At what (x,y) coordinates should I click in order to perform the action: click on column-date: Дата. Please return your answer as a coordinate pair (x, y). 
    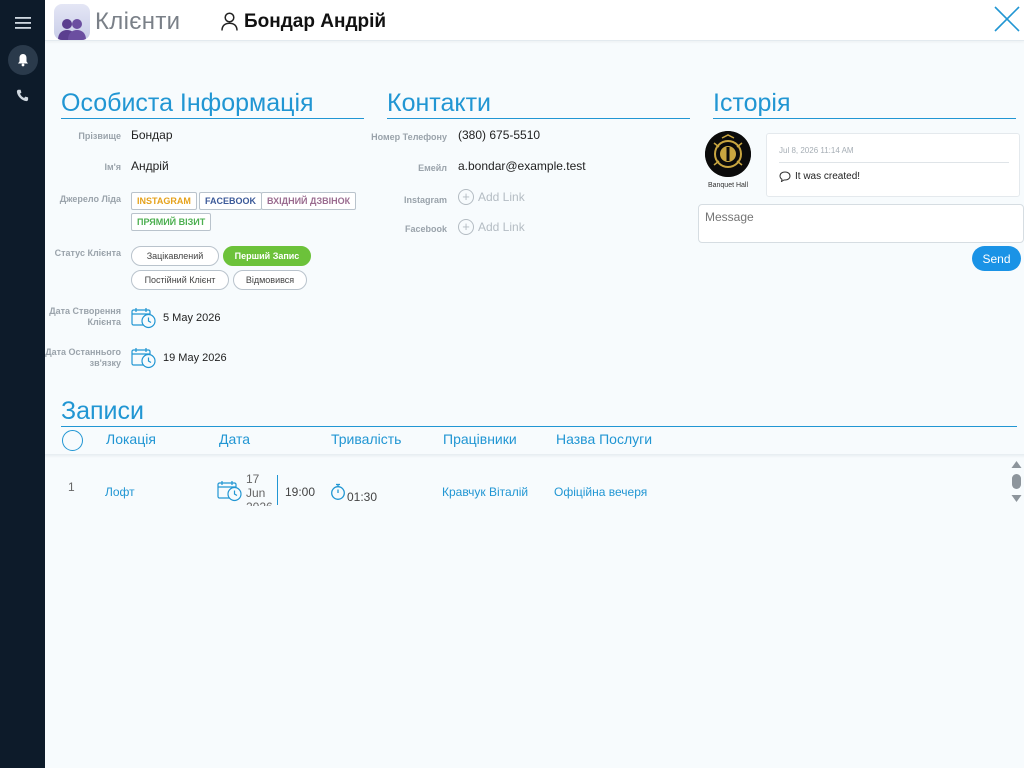
    Looking at the image, I should click on (234, 439).